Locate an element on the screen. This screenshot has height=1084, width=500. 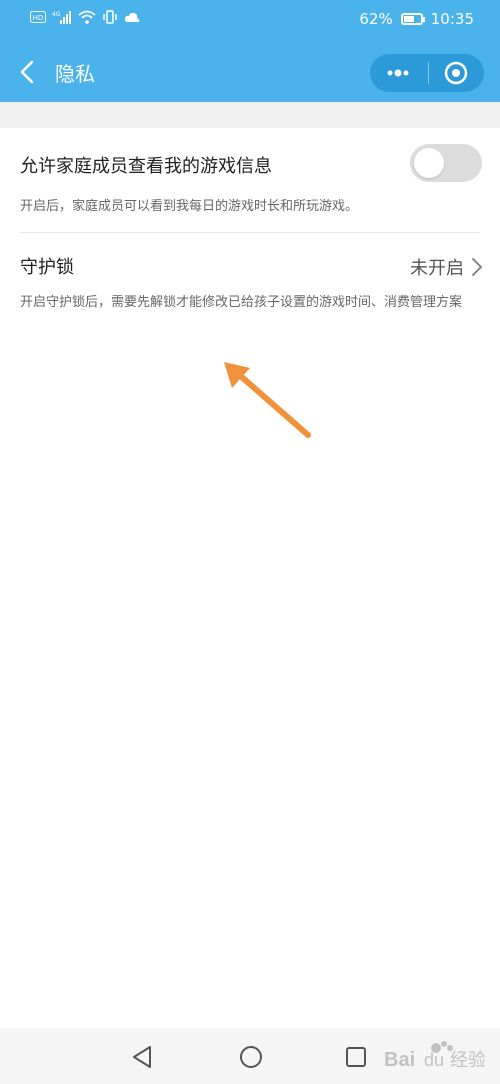
divider is located at coordinates (250, 232).